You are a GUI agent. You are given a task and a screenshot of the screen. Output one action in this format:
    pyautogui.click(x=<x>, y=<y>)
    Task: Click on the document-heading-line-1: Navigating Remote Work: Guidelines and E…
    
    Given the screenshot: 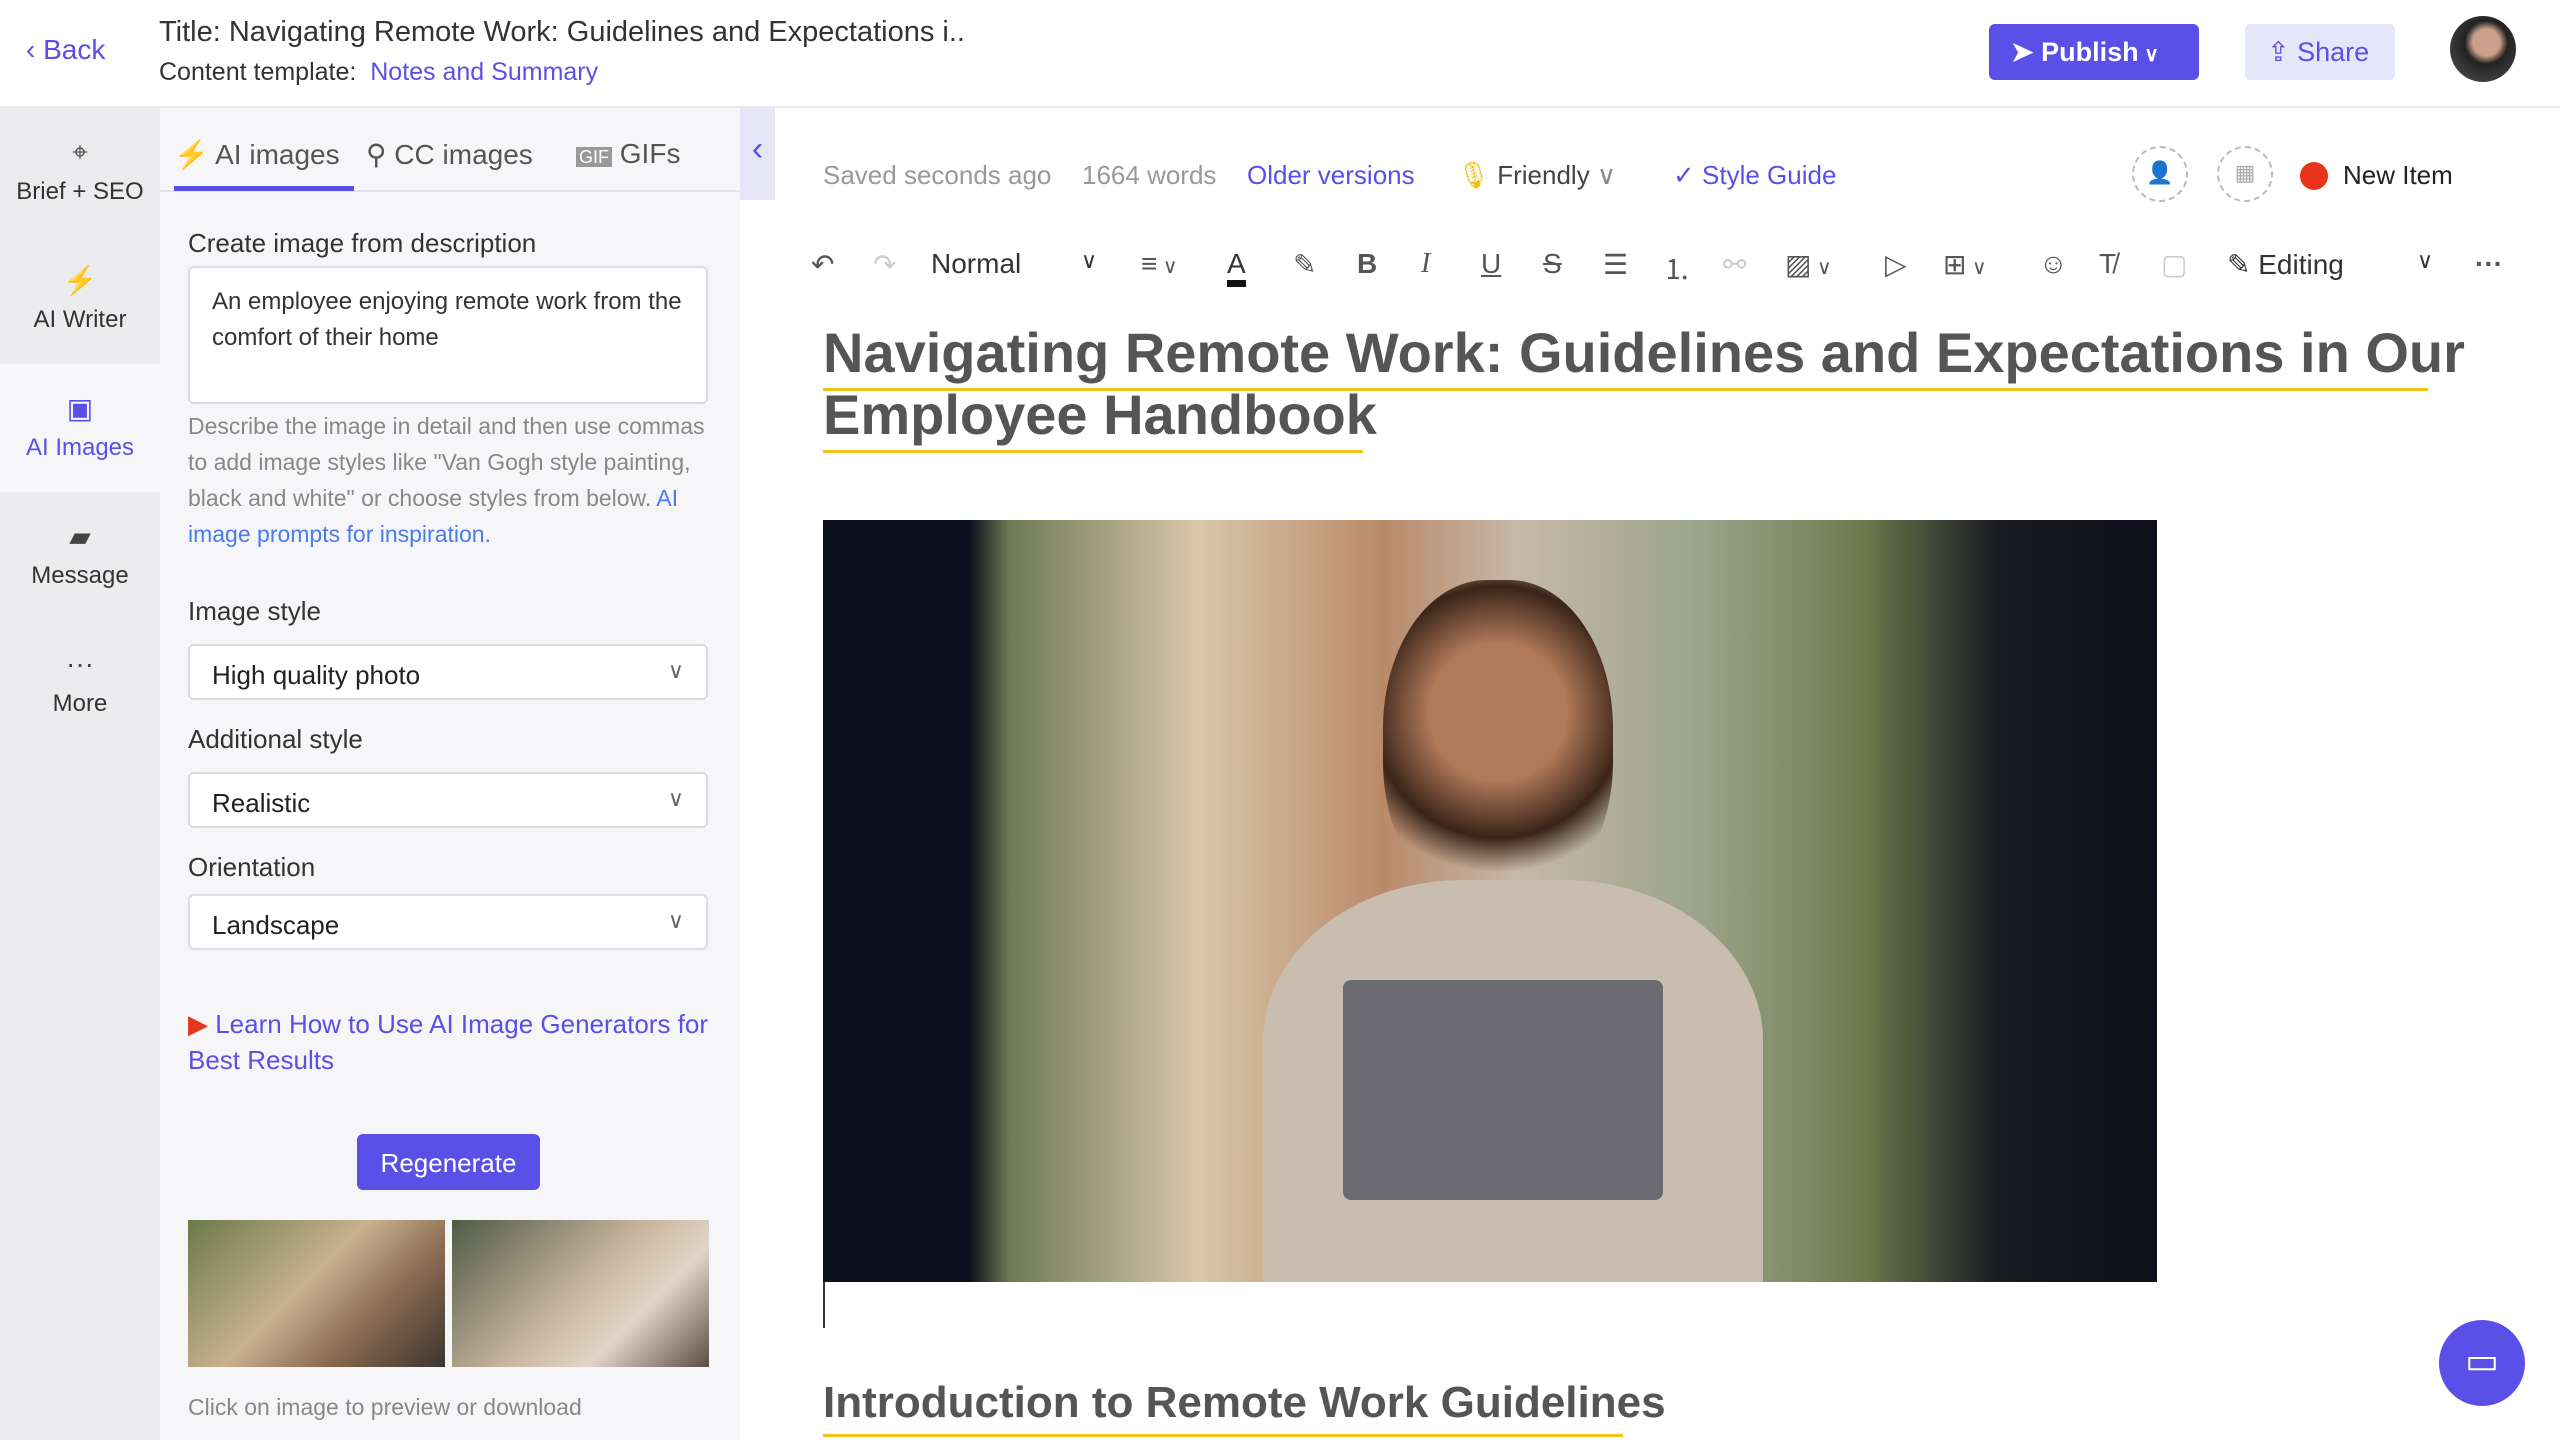 What is the action you would take?
    pyautogui.click(x=1644, y=352)
    